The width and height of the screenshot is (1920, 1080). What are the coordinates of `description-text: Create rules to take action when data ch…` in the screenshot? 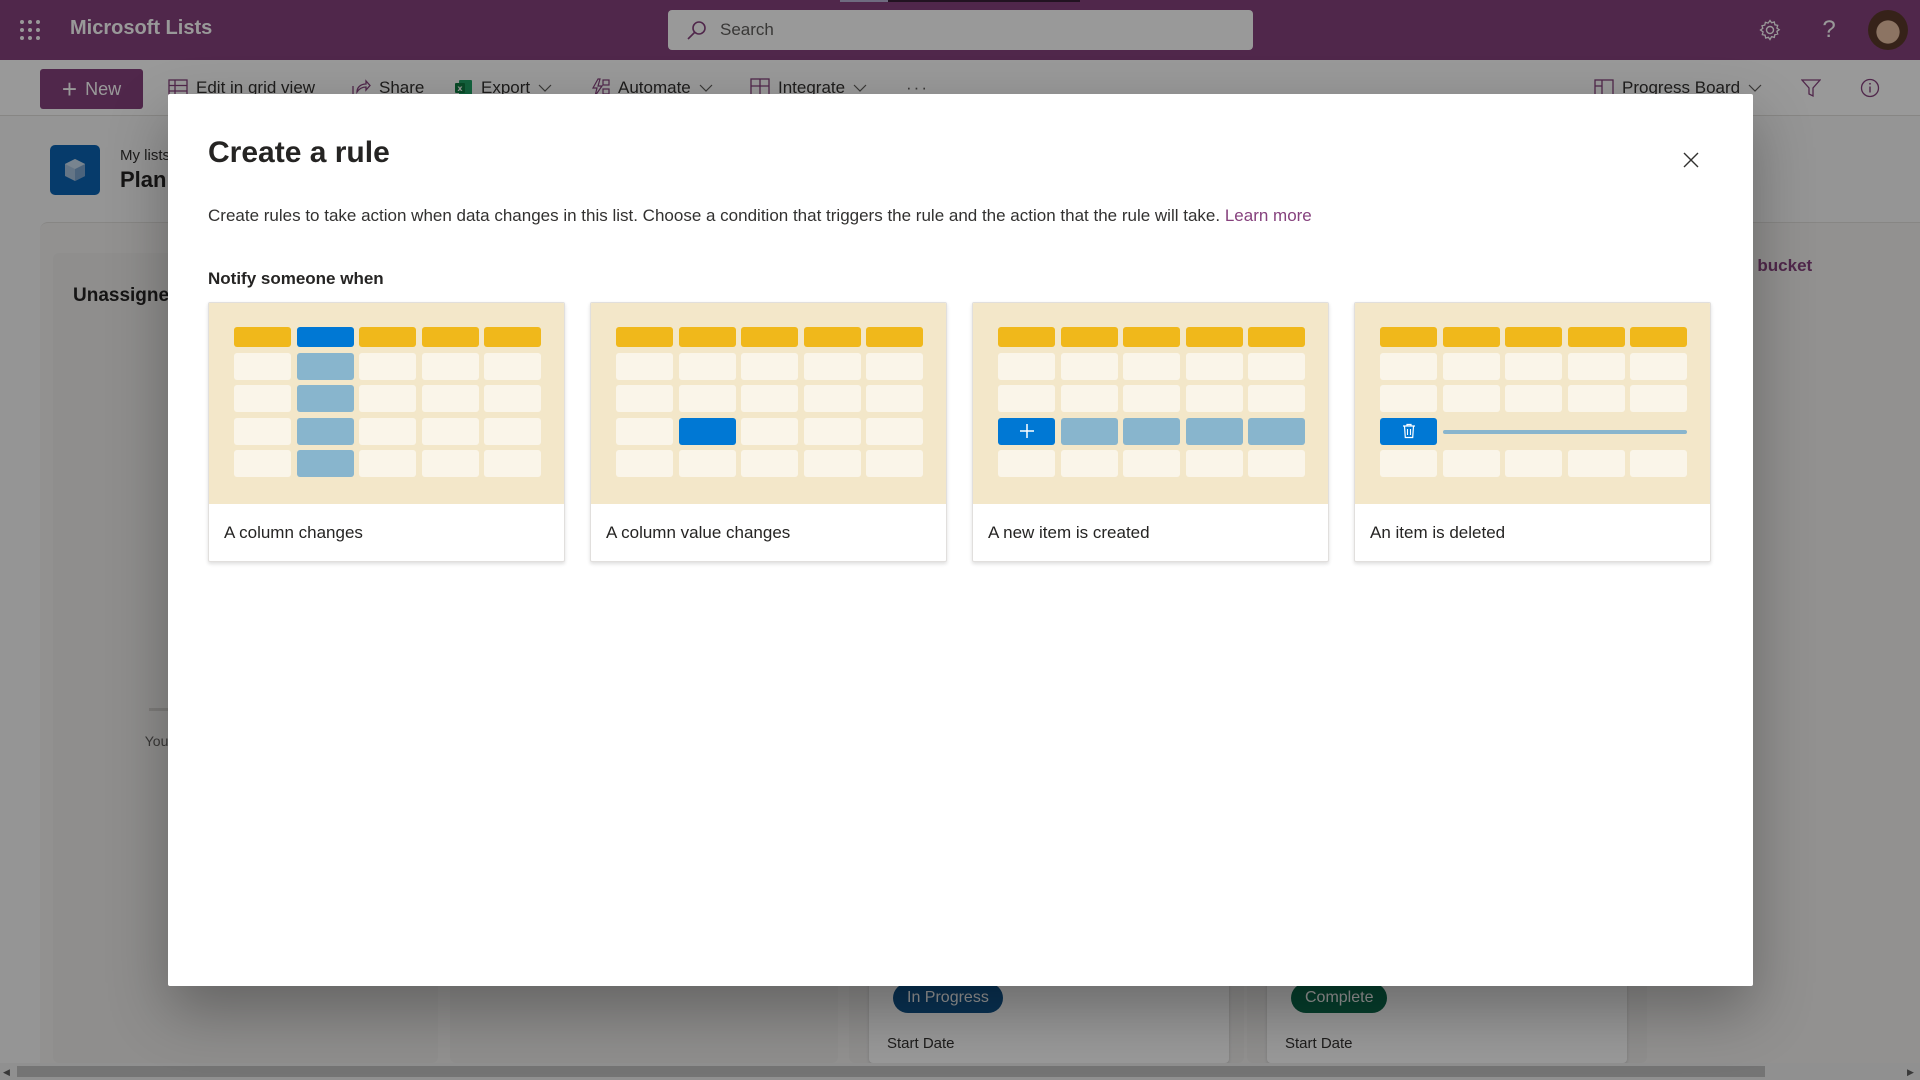 It's located at (714, 215).